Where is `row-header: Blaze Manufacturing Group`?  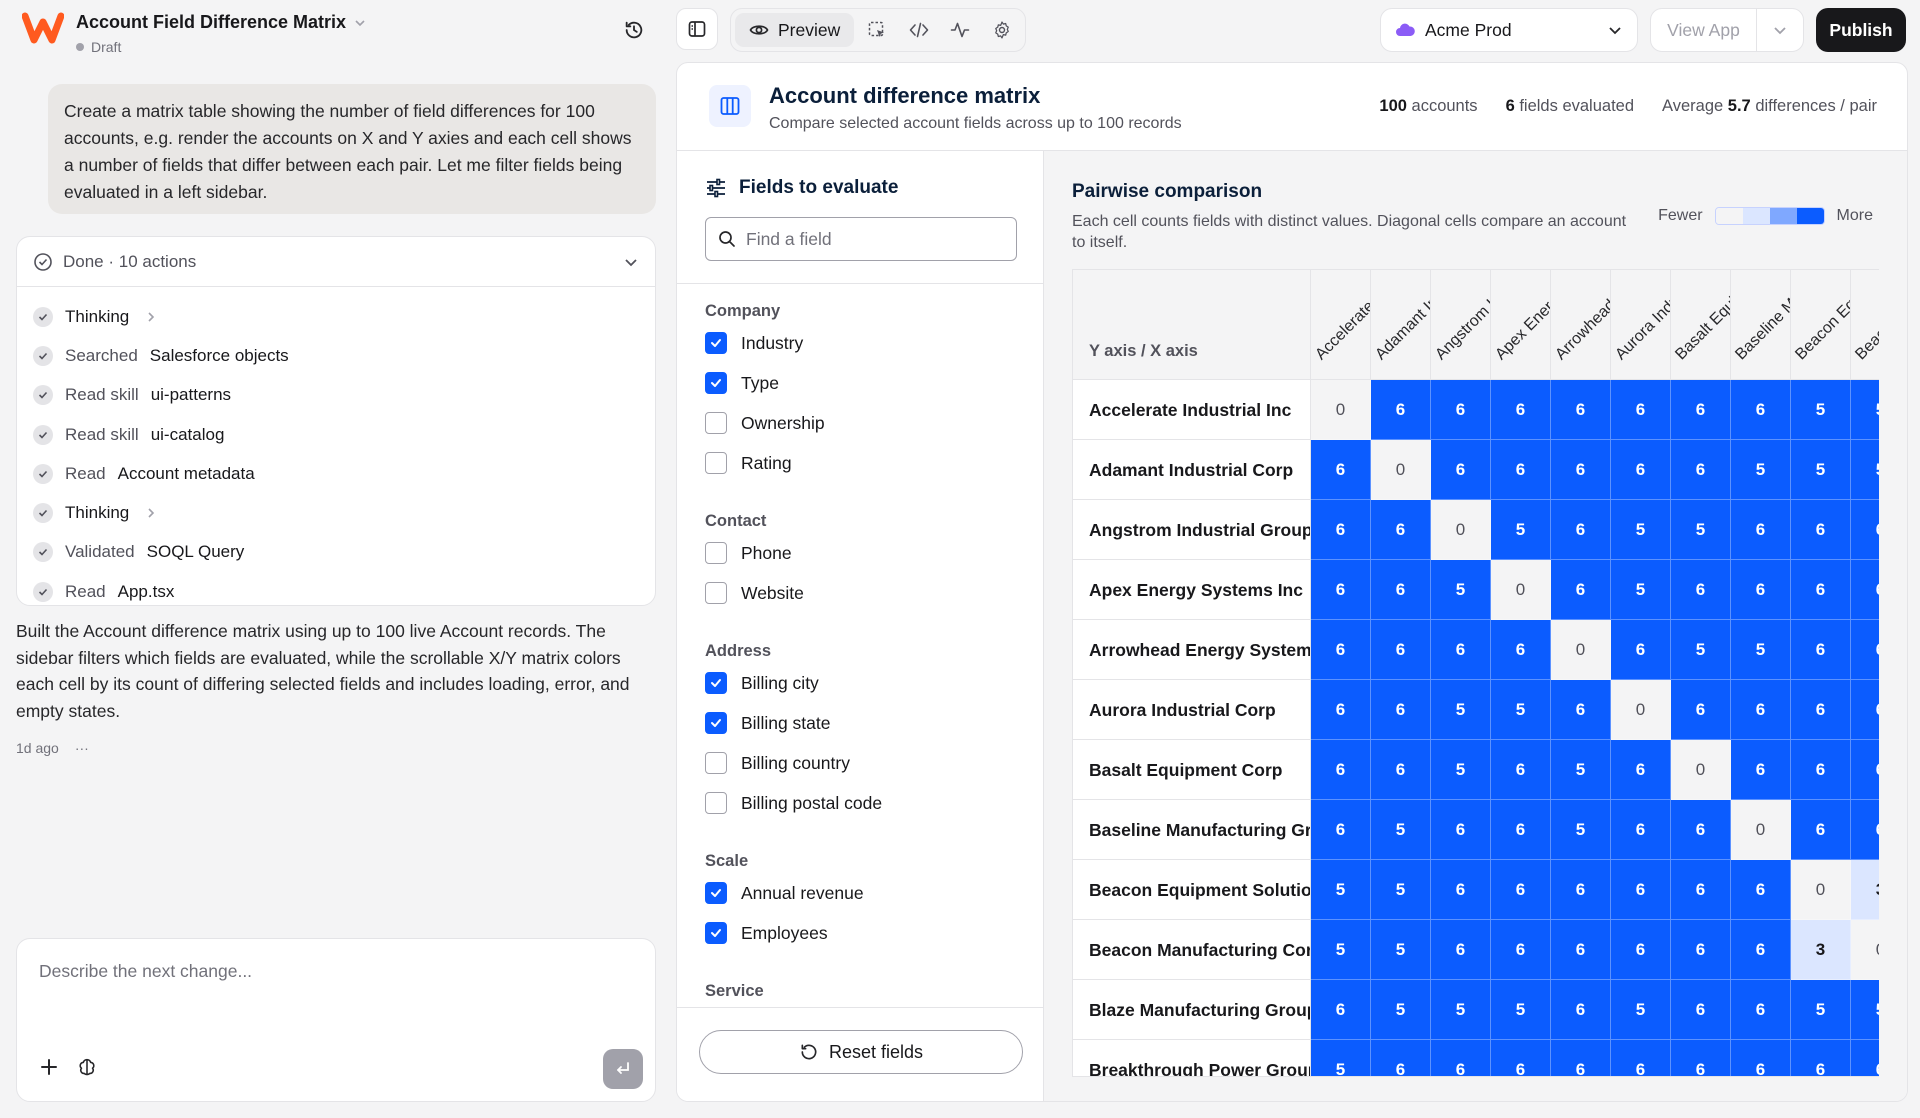
row-header: Blaze Manufacturing Group is located at coordinates (1192, 1010).